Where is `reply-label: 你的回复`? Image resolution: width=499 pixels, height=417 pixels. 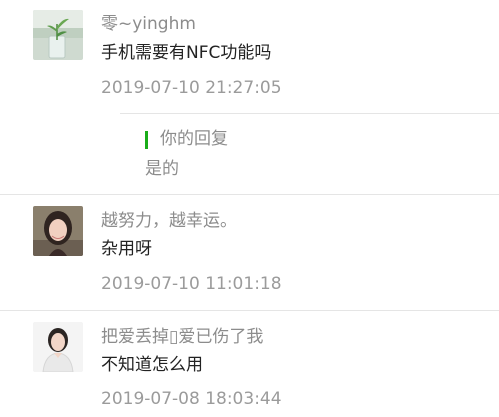
reply-label: 你的回复 is located at coordinates (194, 139).